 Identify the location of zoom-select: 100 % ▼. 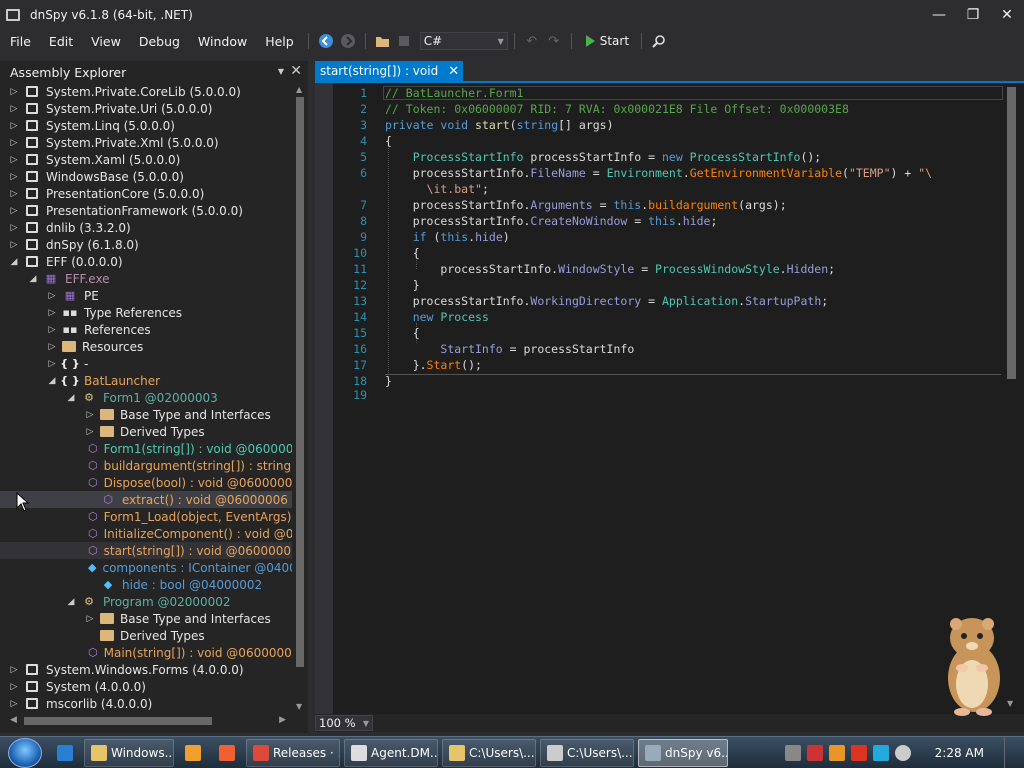
(344, 723).